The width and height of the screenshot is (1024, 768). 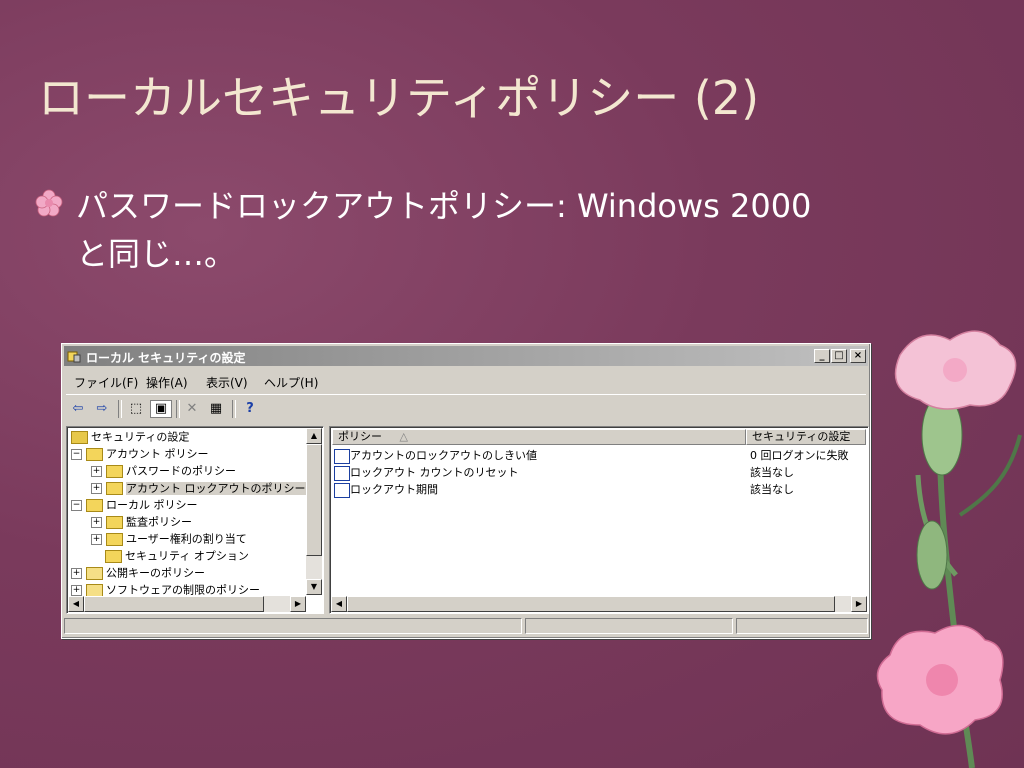 I want to click on menu-bar: ファイル(F) 操作(A) 表示(V) ヘルプ(H), so click(x=466, y=381).